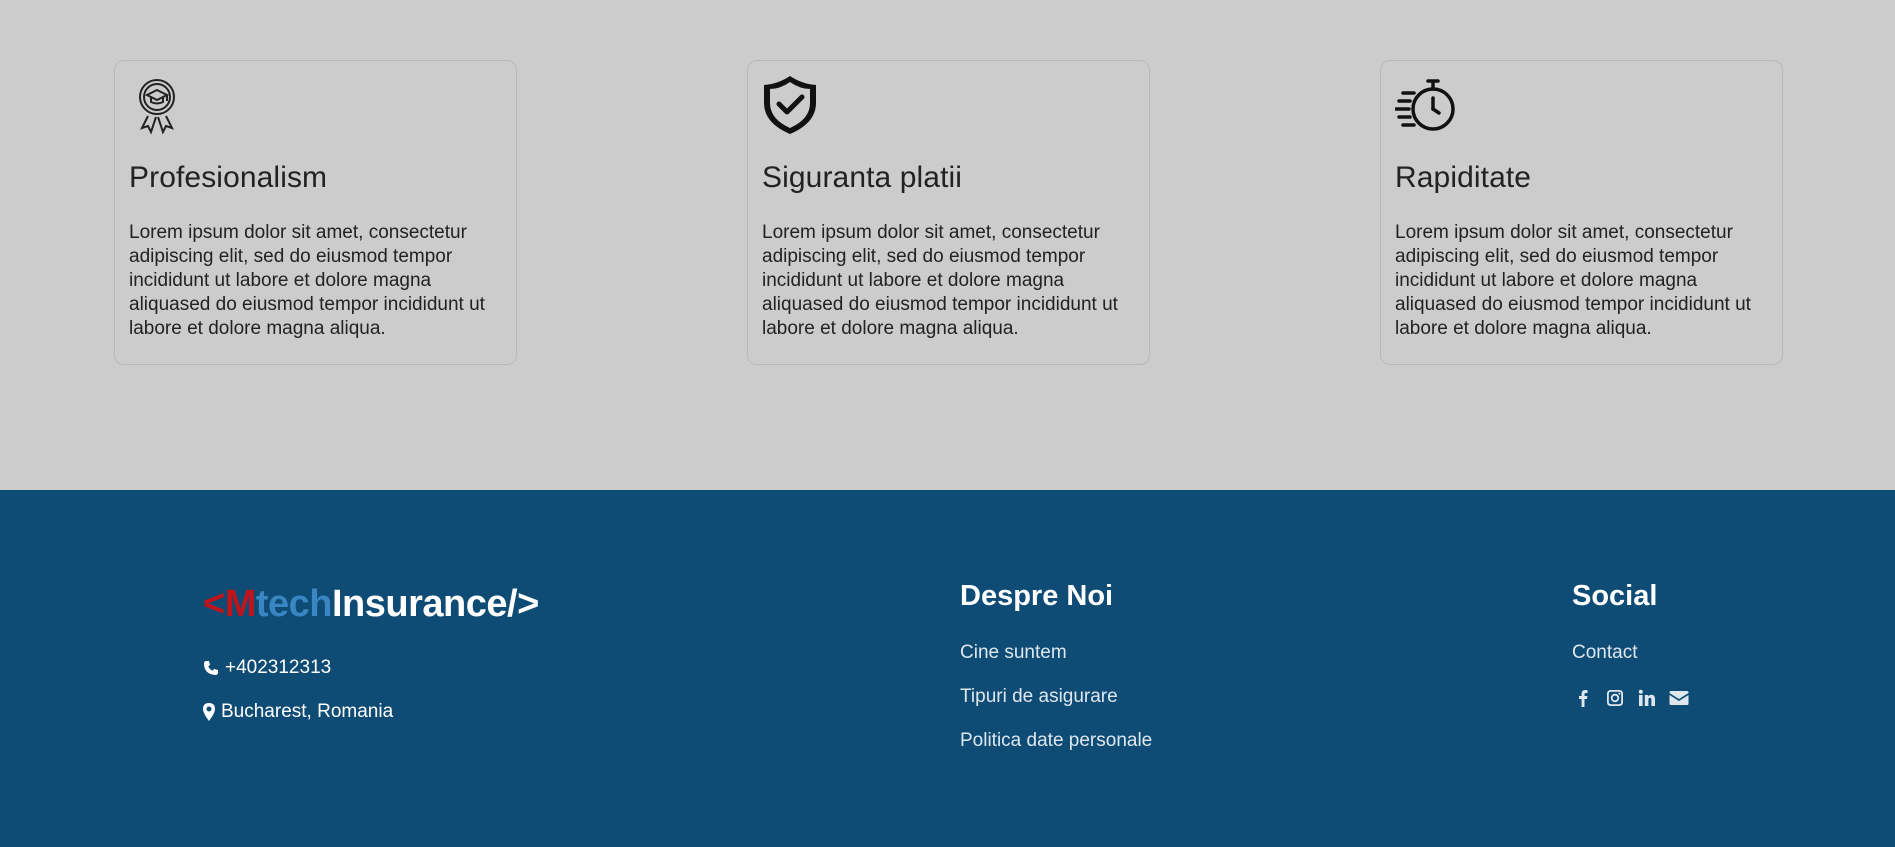 This screenshot has height=847, width=1895. I want to click on envelope-icon, so click(1679, 698).